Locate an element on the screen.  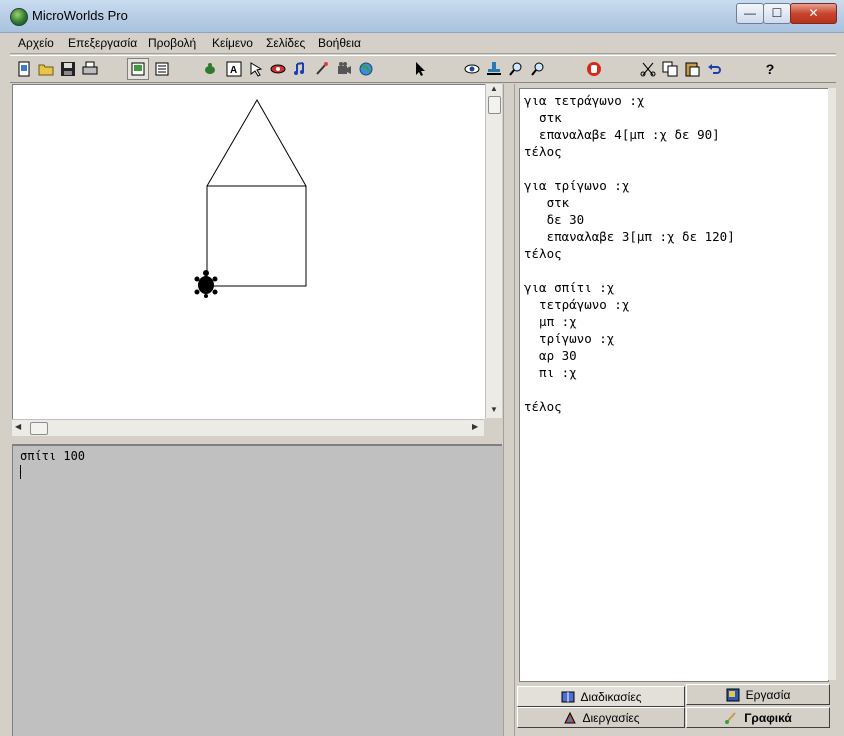
tab-graphics-label: Γραφικά is located at coordinates (768, 717).